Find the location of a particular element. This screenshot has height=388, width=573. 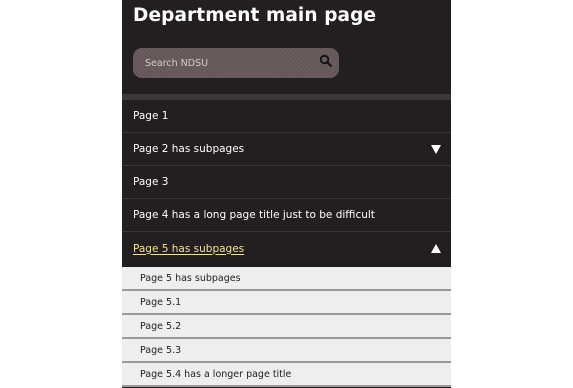

nav-header: Department main page is located at coordinates (286, 47).